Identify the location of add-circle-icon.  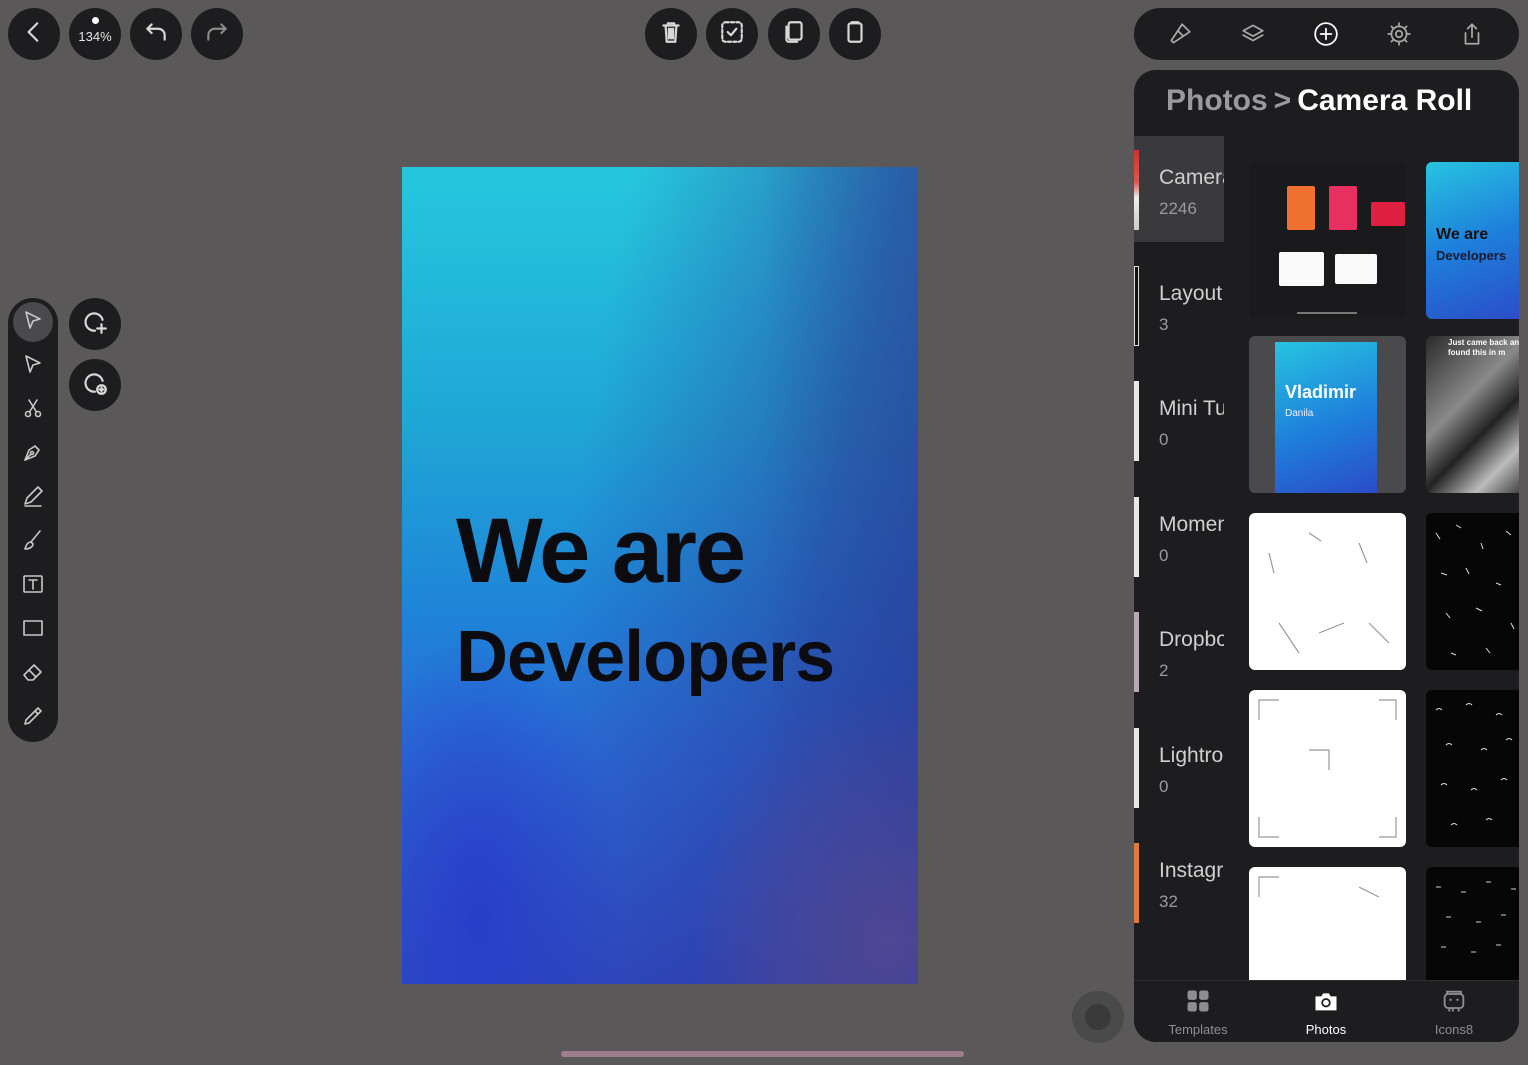
(1326, 34).